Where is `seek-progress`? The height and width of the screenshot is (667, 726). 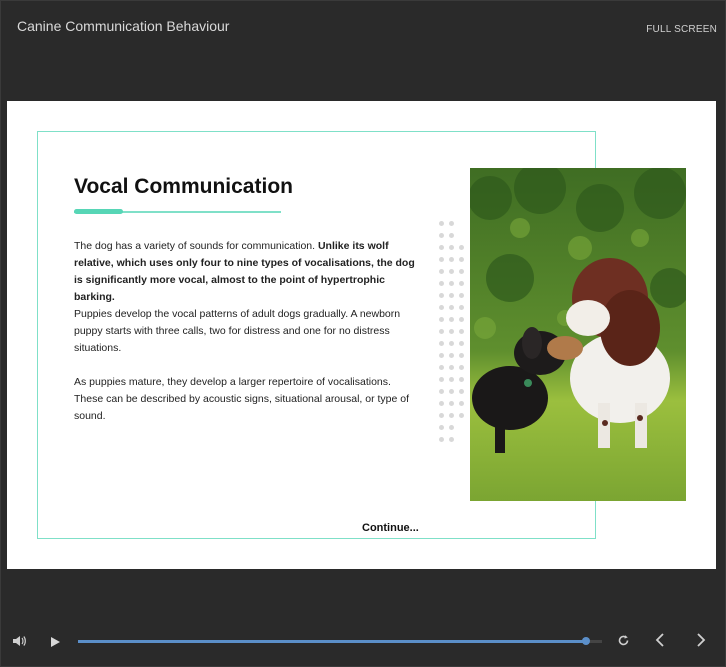
seek-progress is located at coordinates (332, 641).